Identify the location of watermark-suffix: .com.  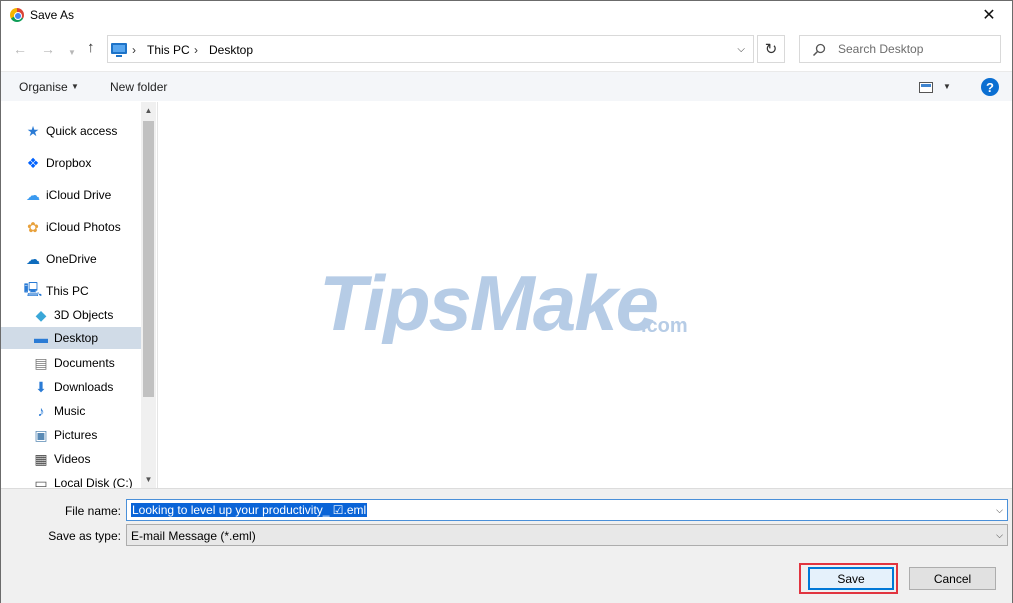
(664, 326).